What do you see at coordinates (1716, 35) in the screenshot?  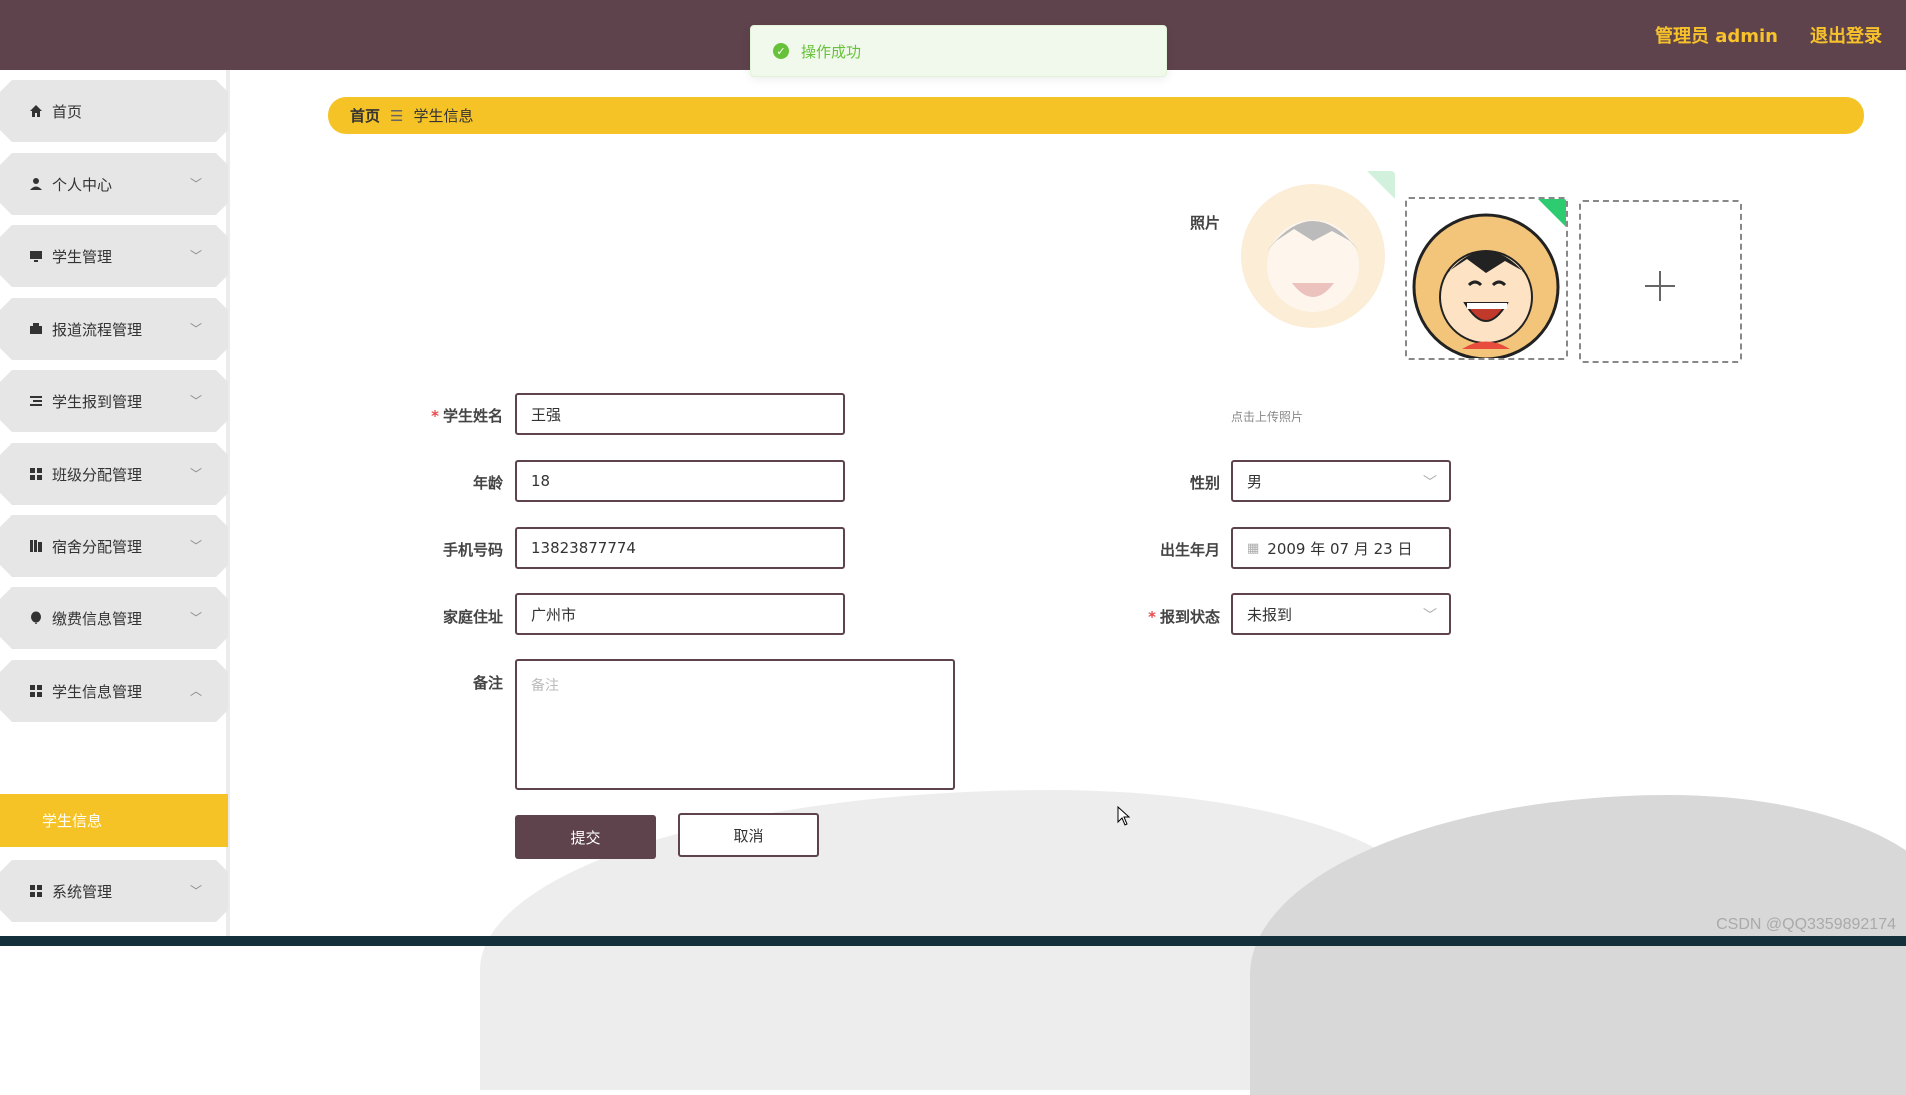 I see `admin-label: 管理员 admin` at bounding box center [1716, 35].